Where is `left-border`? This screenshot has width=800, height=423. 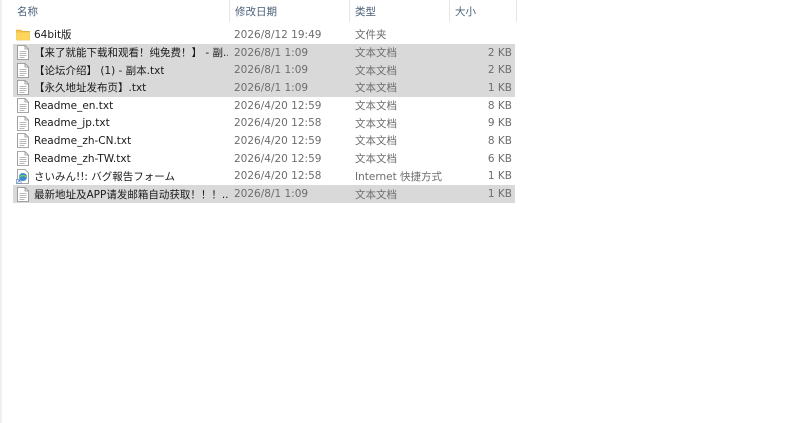 left-border is located at coordinates (1, 211).